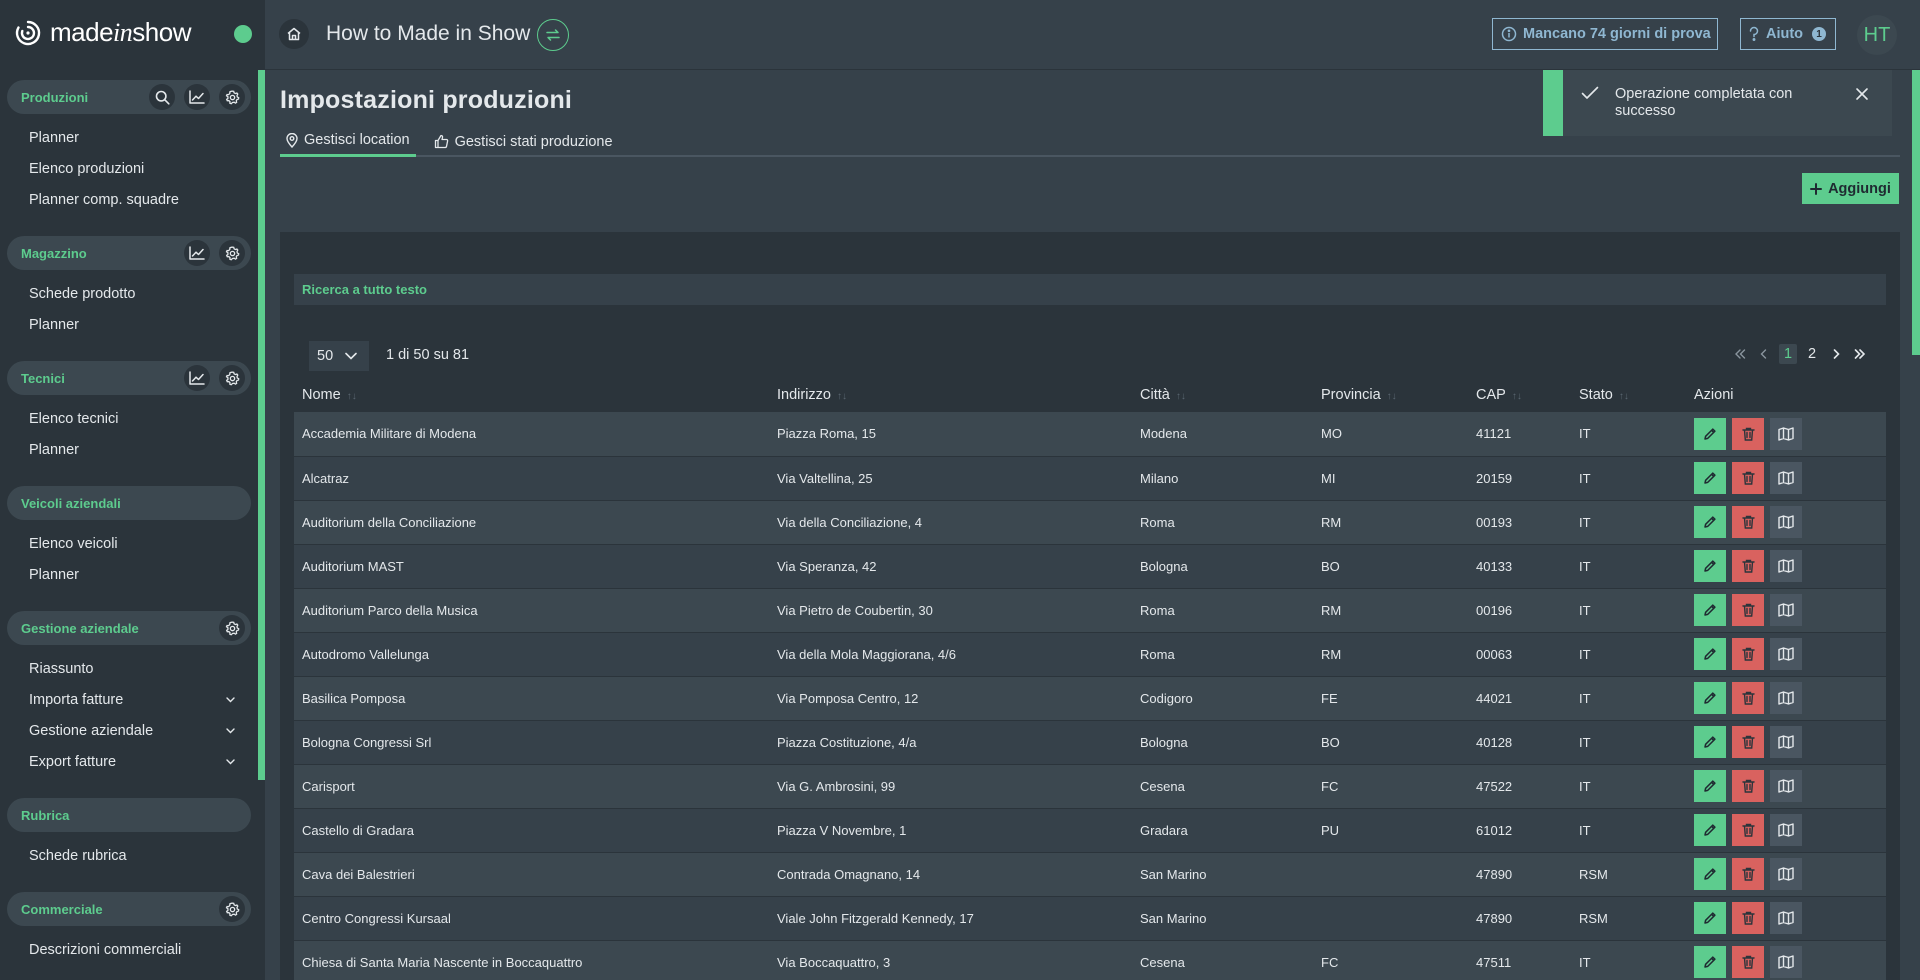  I want to click on column-header-1: Indirizzo ↑↓, so click(950, 395).